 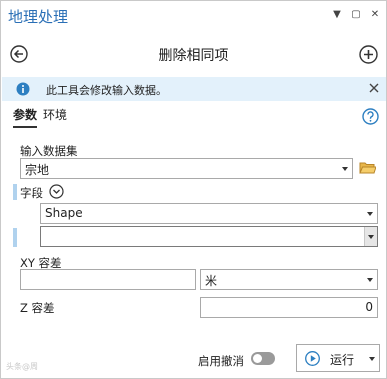 I want to click on dock-icon: ▢, so click(x=356, y=15).